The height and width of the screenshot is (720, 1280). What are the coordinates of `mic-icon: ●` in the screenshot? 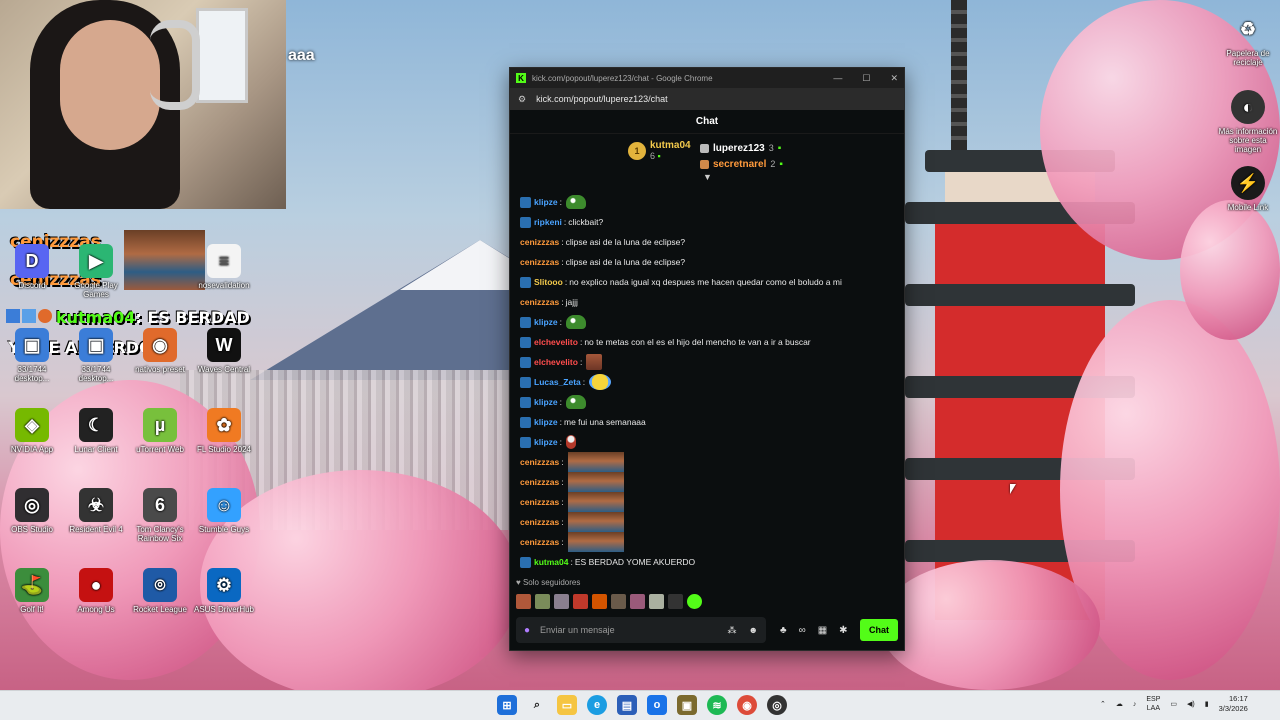 It's located at (527, 630).